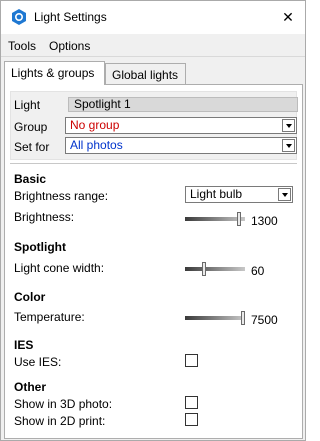 Image resolution: width=320 pixels, height=441 pixels. What do you see at coordinates (19, 17) in the screenshot?
I see `app-hexagon-icon` at bounding box center [19, 17].